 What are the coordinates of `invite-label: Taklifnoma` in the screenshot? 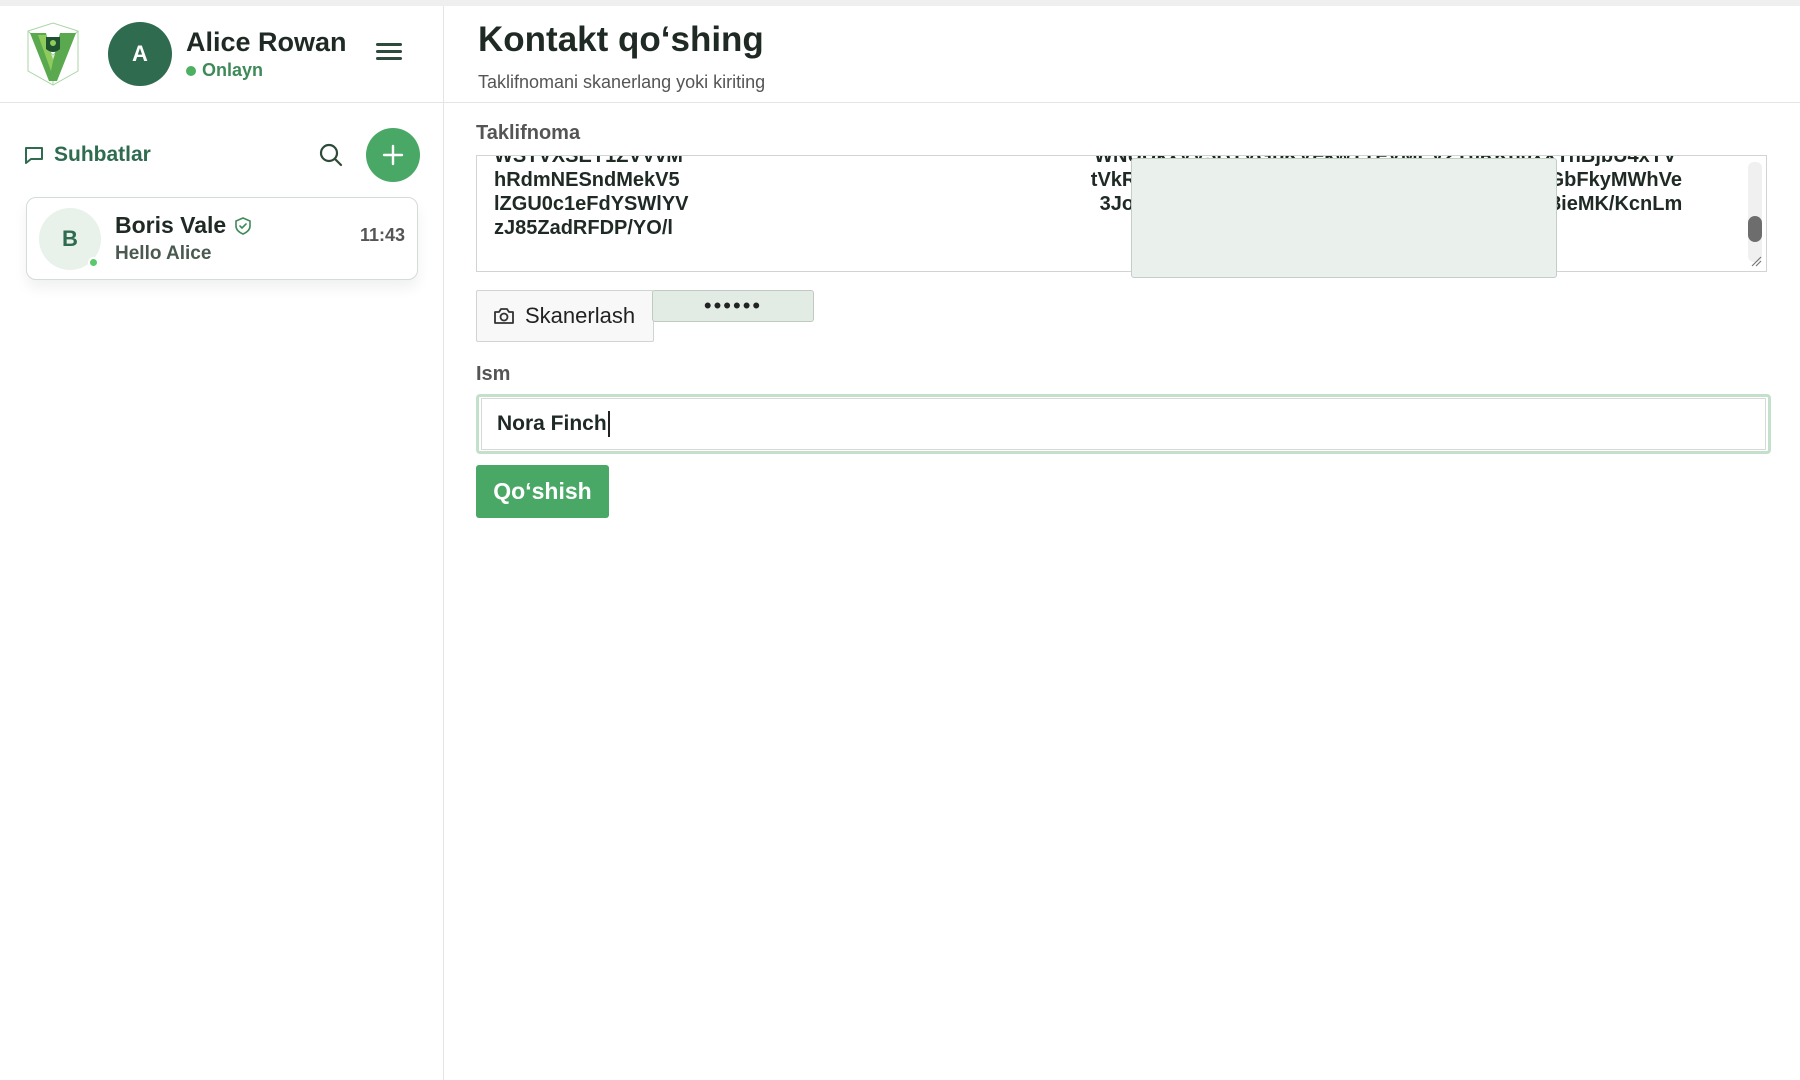 It's located at (528, 133).